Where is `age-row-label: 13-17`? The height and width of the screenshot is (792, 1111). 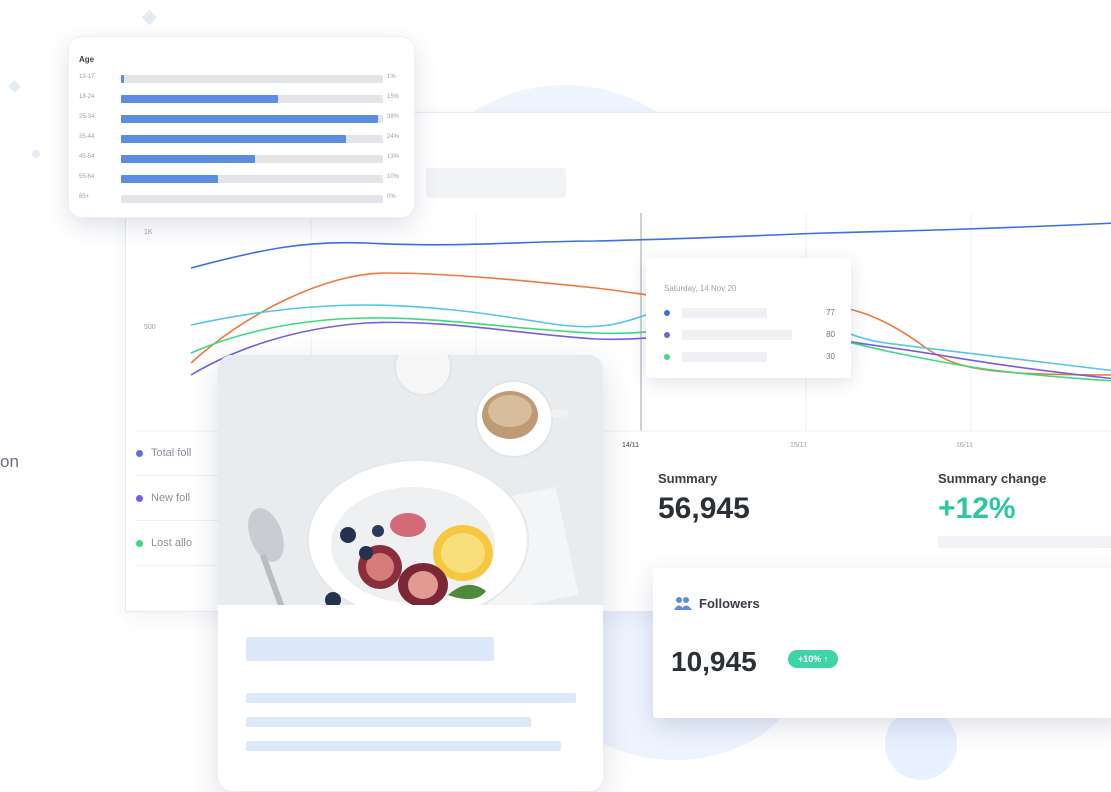
age-row-label: 13-17 is located at coordinates (87, 77).